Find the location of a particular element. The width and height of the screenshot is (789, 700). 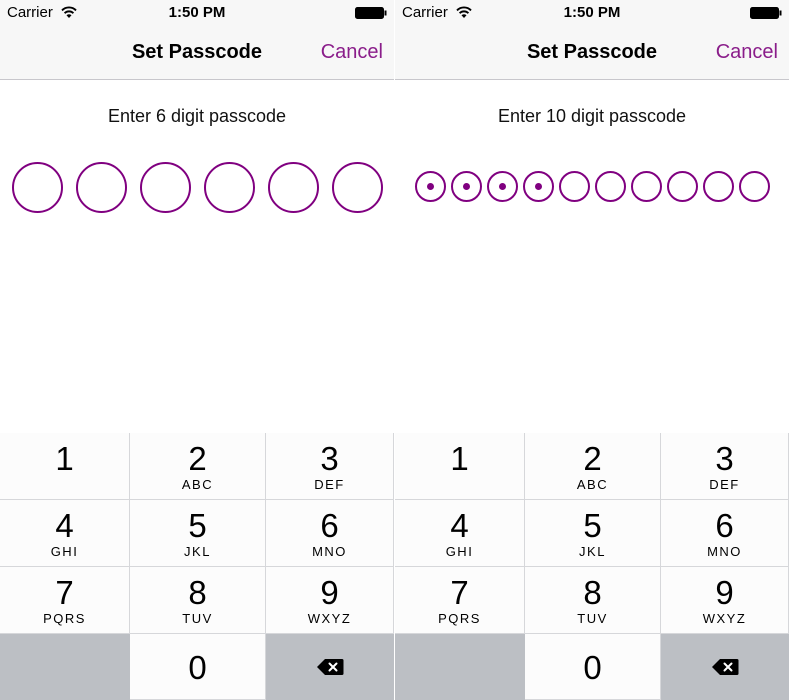

passcode-prompt: Enter 6 digit passcode is located at coordinates (197, 116).